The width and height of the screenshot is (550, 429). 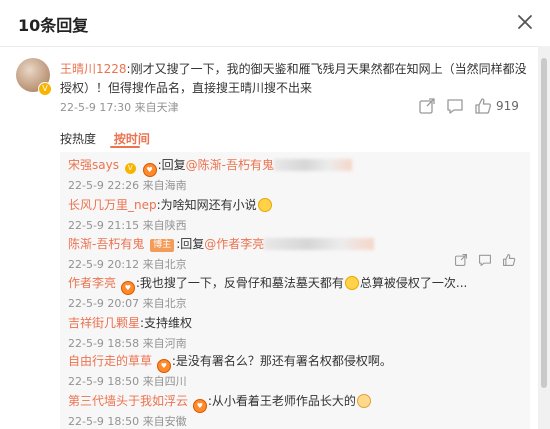 What do you see at coordinates (104, 323) in the screenshot?
I see `reply-username: 吉祥街几颗星` at bounding box center [104, 323].